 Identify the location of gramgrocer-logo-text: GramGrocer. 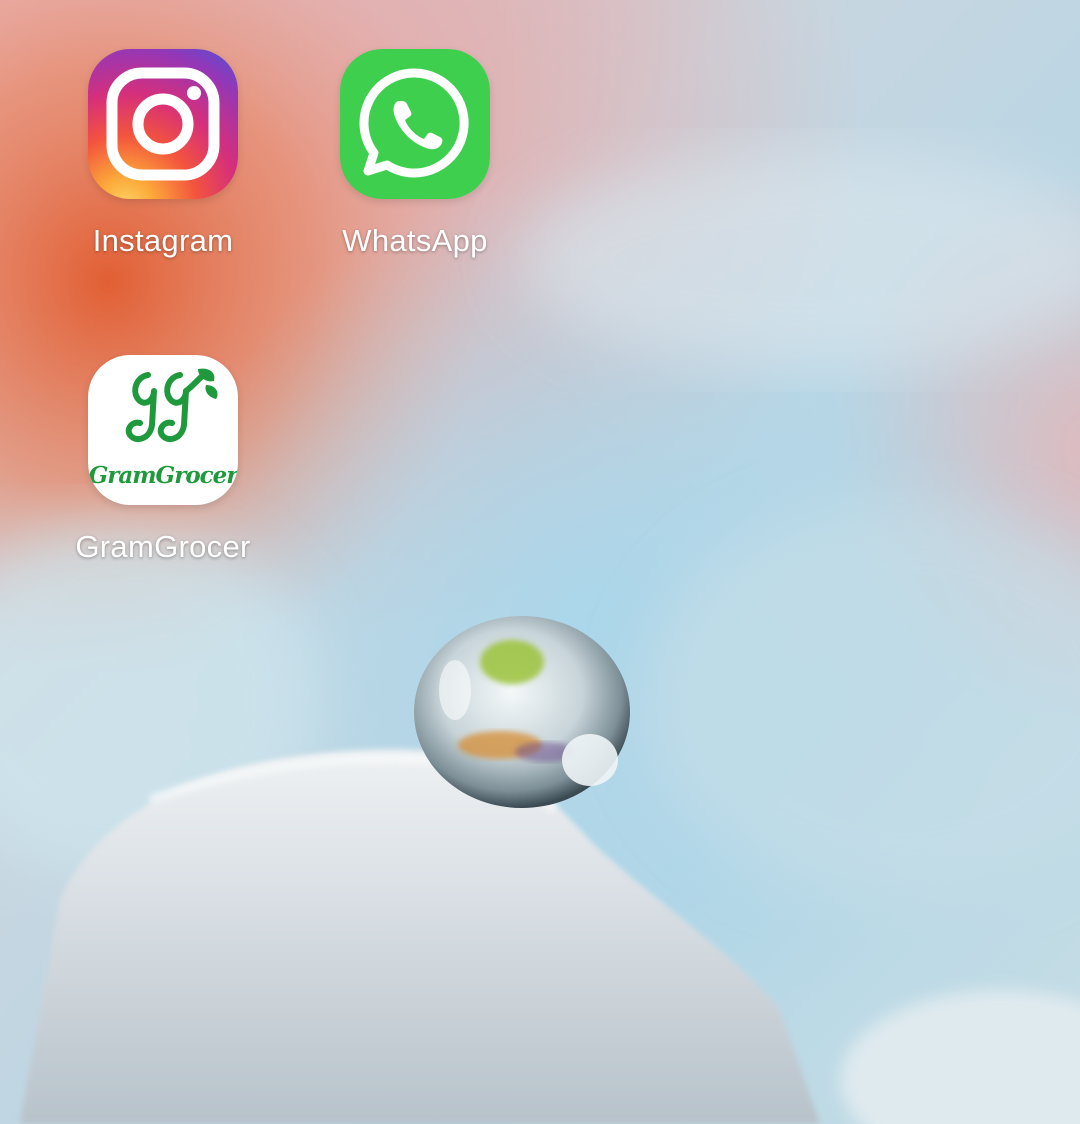
(163, 475).